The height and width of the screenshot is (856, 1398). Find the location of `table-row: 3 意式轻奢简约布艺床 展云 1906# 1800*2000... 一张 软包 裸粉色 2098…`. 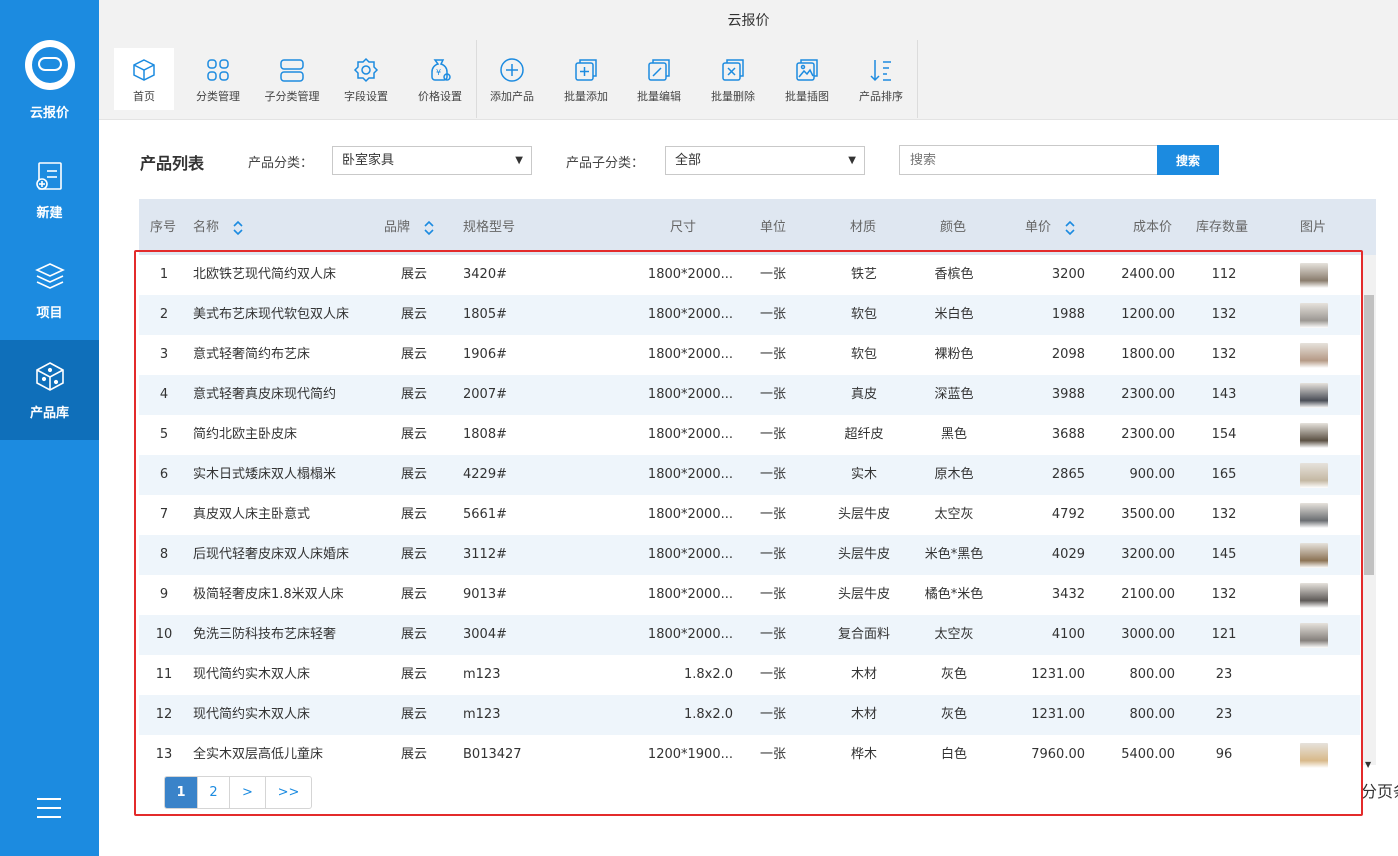

table-row: 3 意式轻奢简约布艺床 展云 1906# 1800*2000... 一张 软包 裸粉色 2098… is located at coordinates (749, 355).